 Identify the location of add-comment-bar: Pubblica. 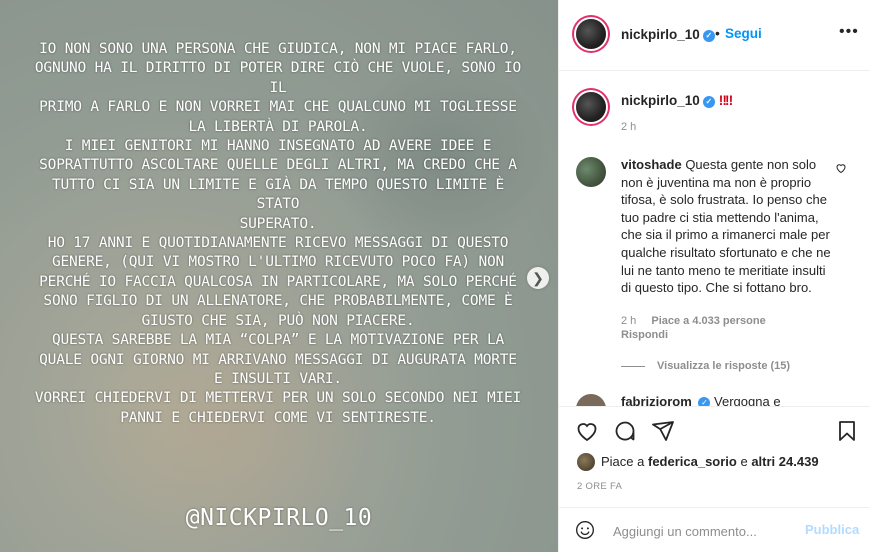
(714, 530).